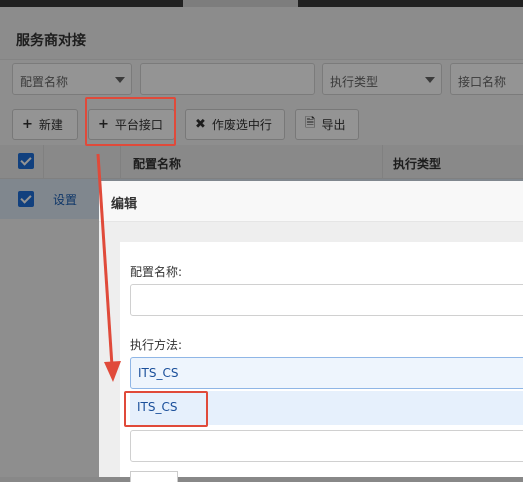 The height and width of the screenshot is (482, 523). Describe the element at coordinates (326, 446) in the screenshot. I see `next-field` at that location.